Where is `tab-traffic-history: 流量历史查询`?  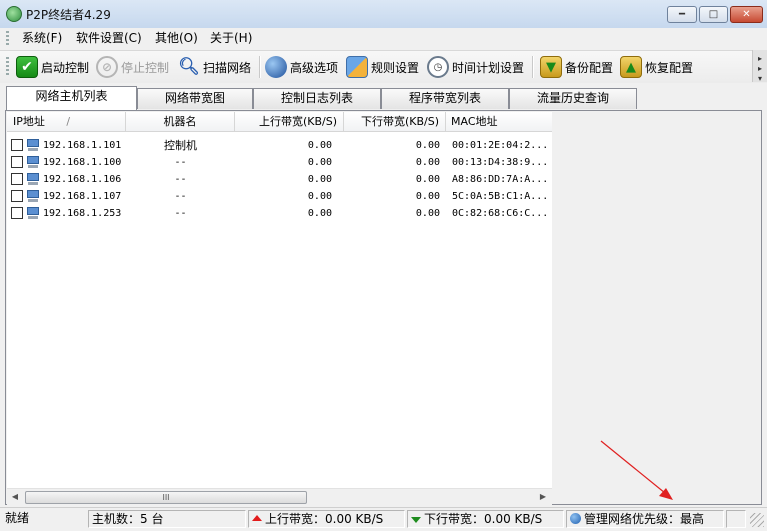 tab-traffic-history: 流量历史查询 is located at coordinates (573, 98).